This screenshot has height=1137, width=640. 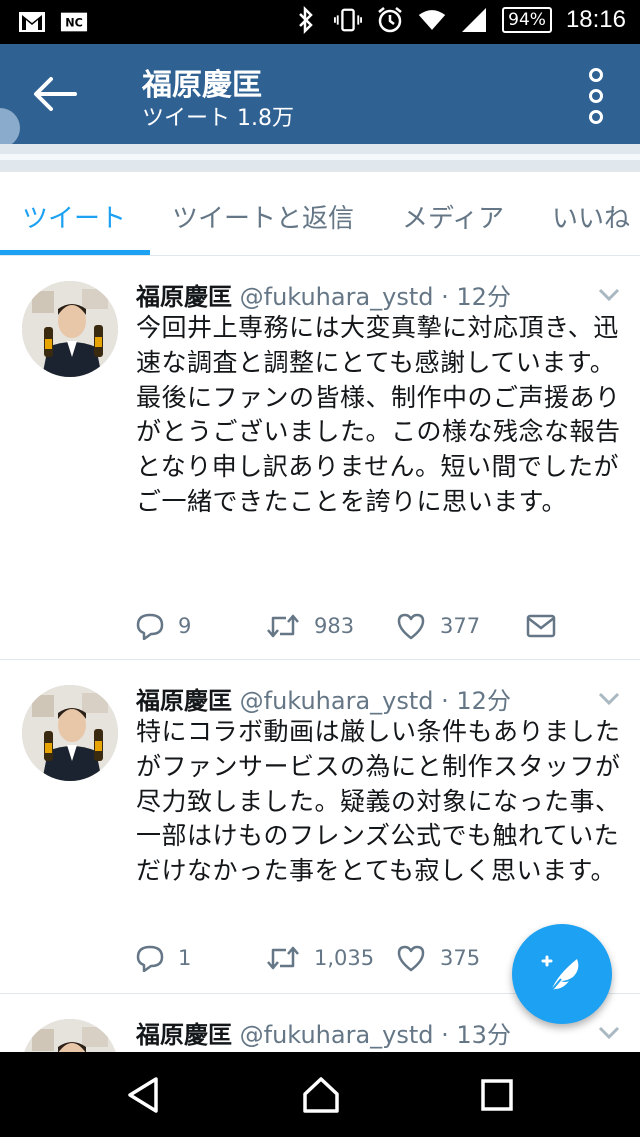 I want to click on like-button: 375, so click(x=461, y=958).